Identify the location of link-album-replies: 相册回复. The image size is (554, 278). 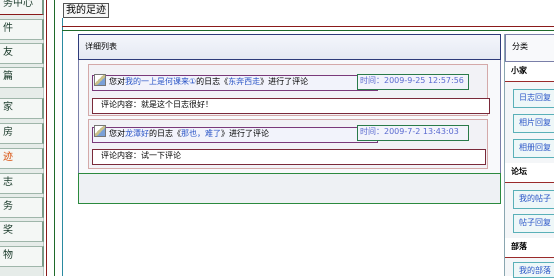
(533, 148).